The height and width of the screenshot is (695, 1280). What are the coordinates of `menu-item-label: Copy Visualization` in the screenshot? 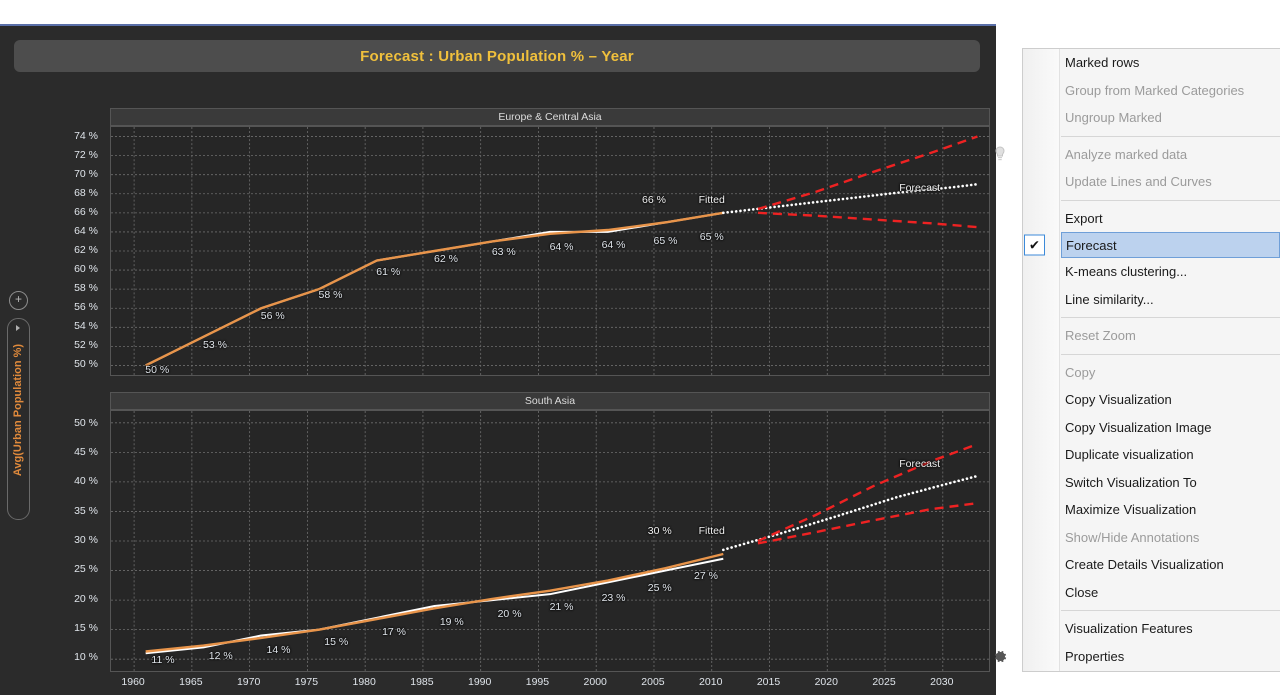 It's located at (1118, 400).